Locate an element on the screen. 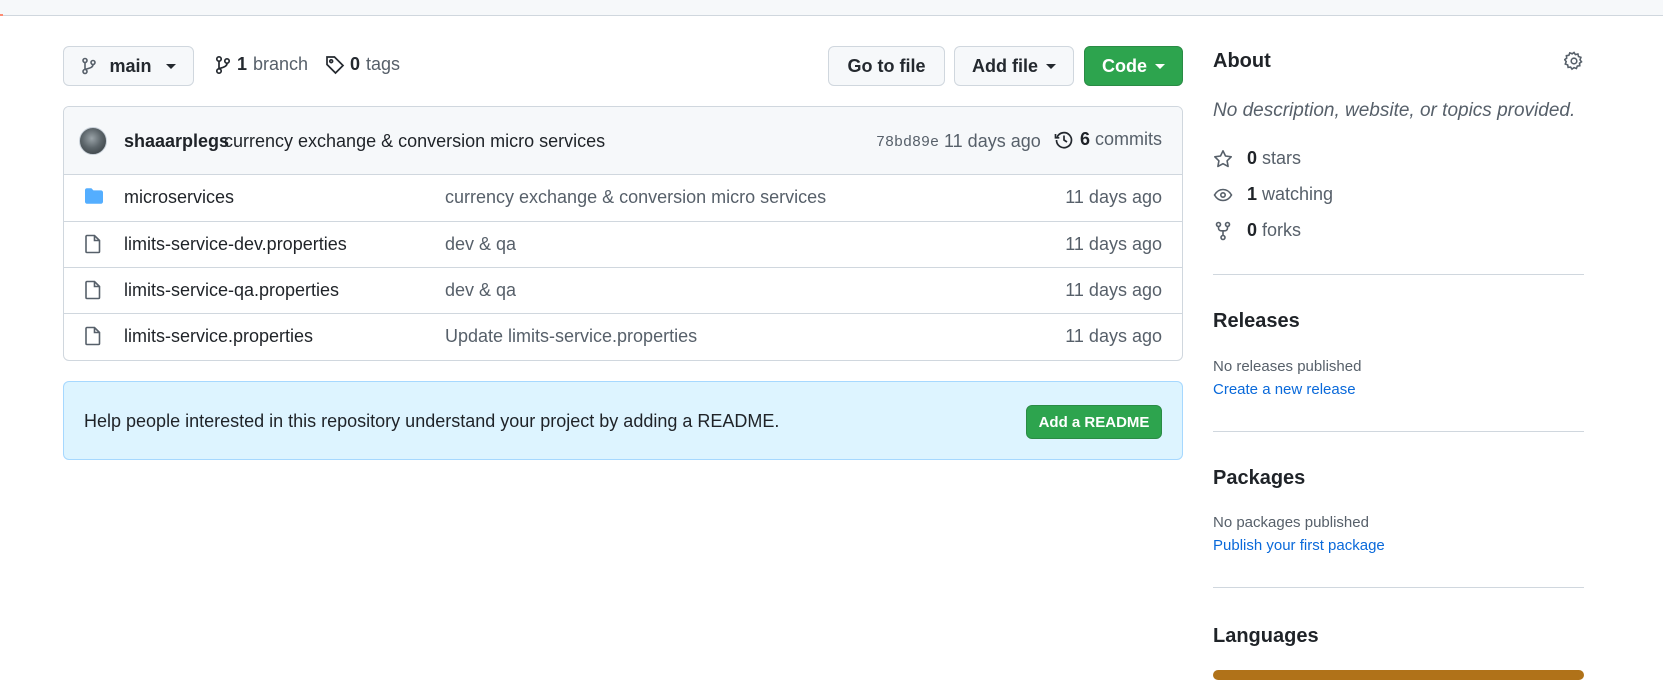 The height and width of the screenshot is (690, 1663). fork-icon is located at coordinates (1223, 231).